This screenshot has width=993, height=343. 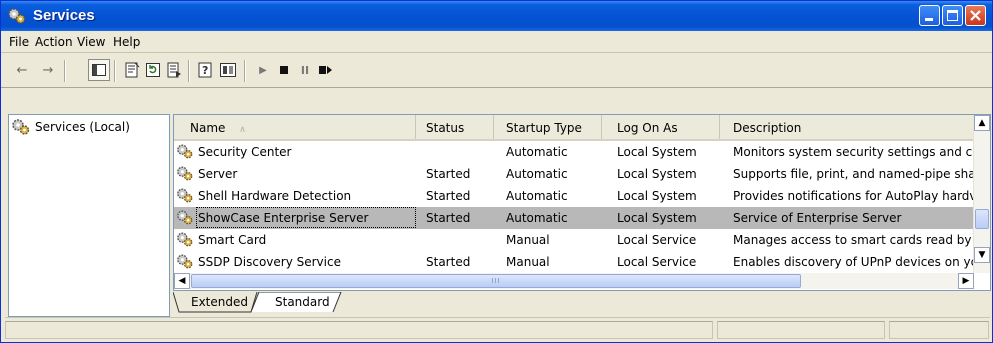 I want to click on window-title: Services, so click(x=64, y=15).